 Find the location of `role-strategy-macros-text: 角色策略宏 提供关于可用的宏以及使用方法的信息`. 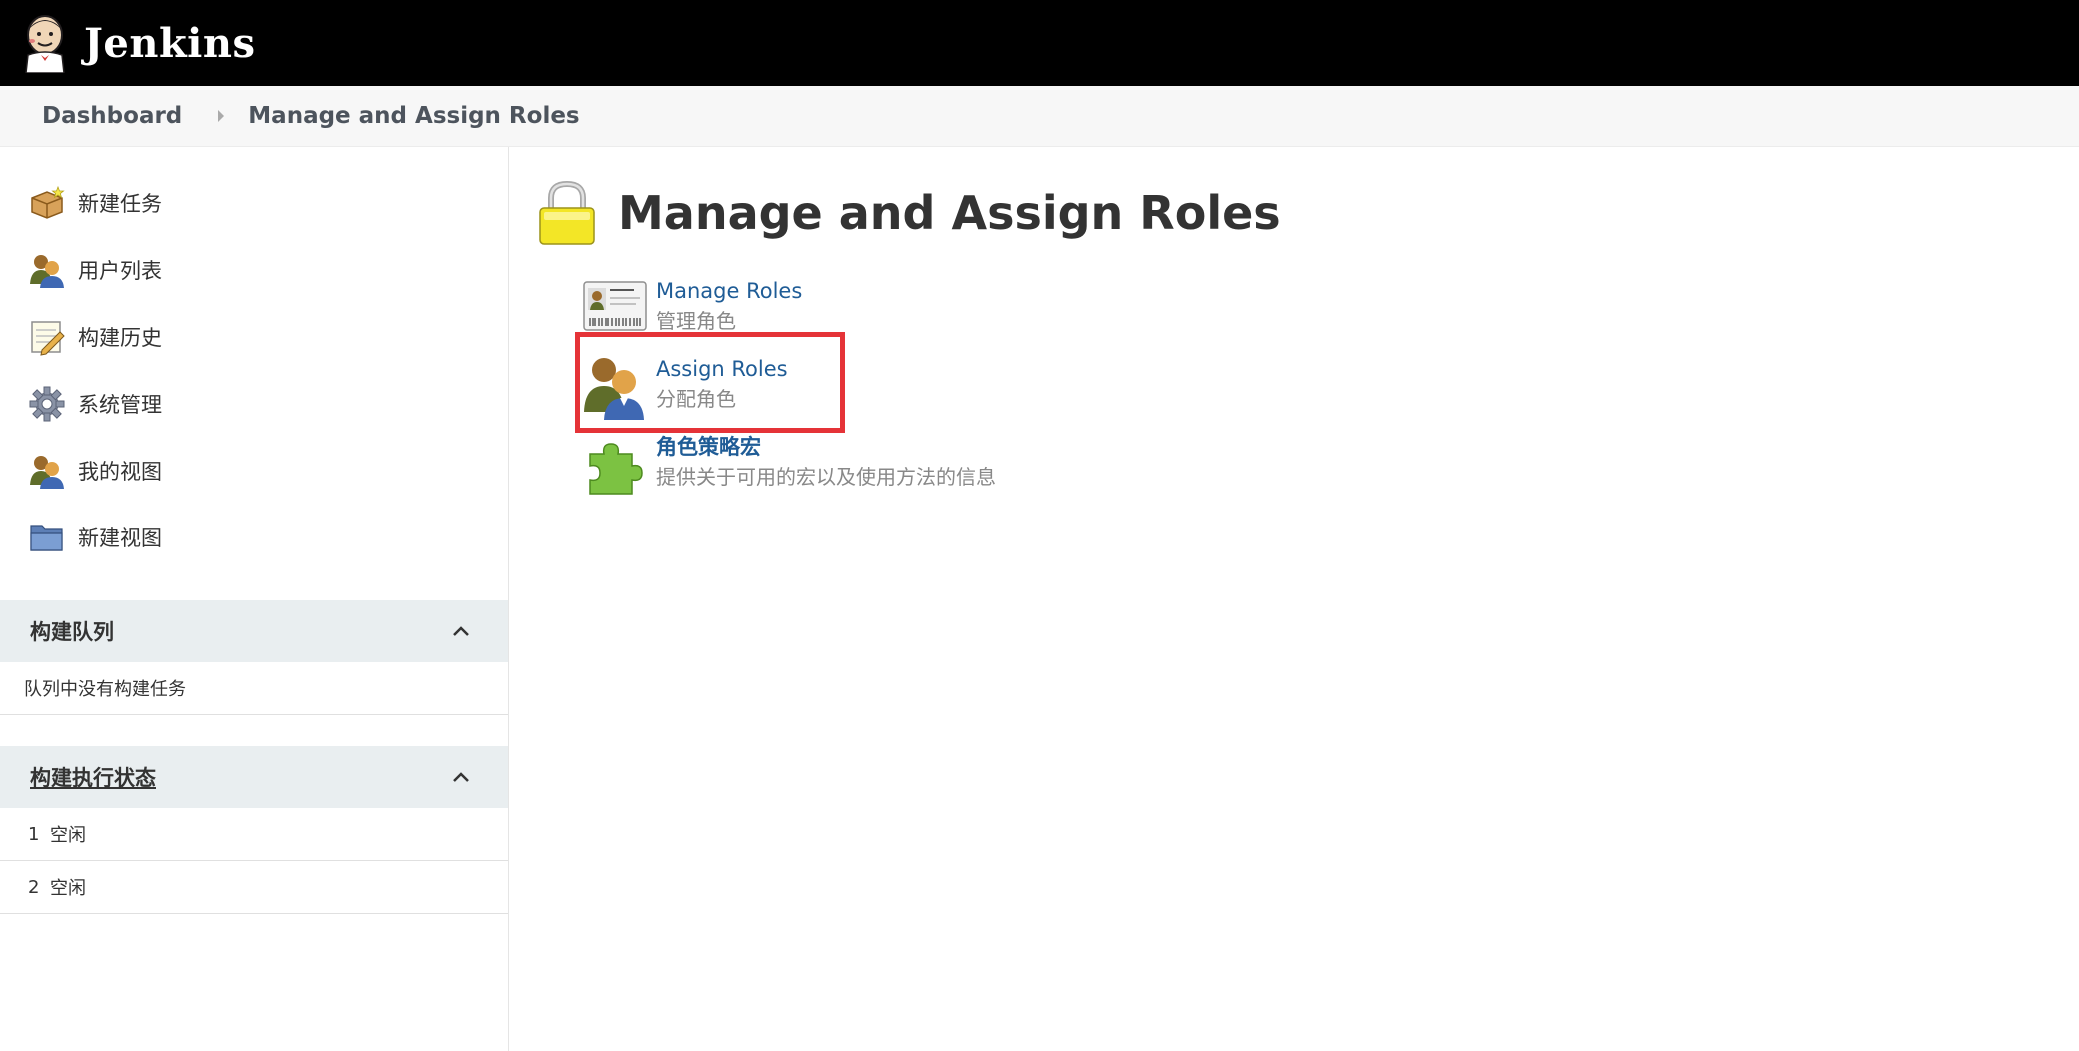

role-strategy-macros-text: 角色策略宏 提供关于可用的宏以及使用方法的信息 is located at coordinates (826, 462).